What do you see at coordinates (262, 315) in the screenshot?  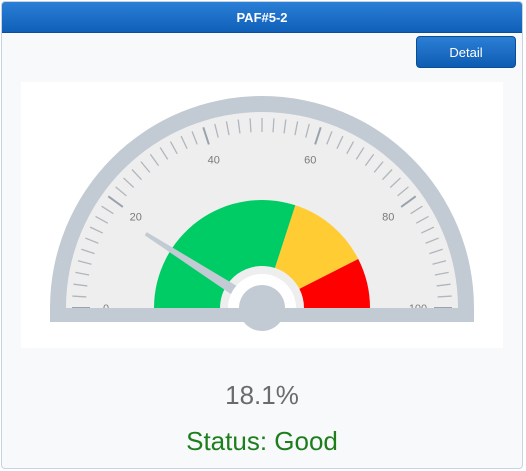 I see `gauge-base` at bounding box center [262, 315].